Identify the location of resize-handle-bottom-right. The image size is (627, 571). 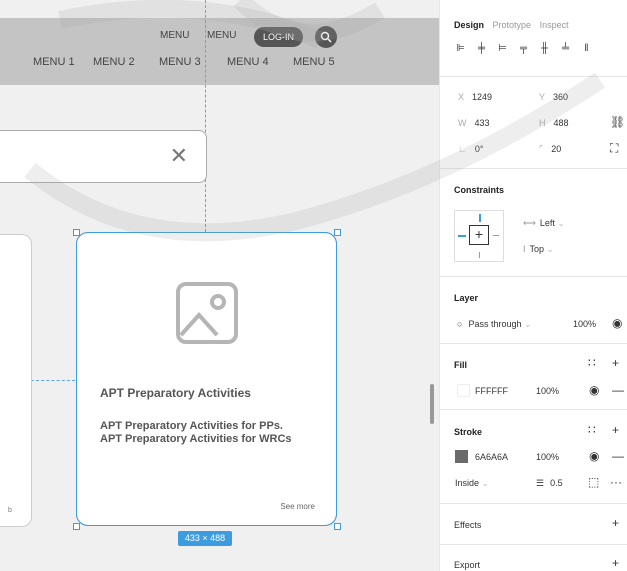
(337, 526).